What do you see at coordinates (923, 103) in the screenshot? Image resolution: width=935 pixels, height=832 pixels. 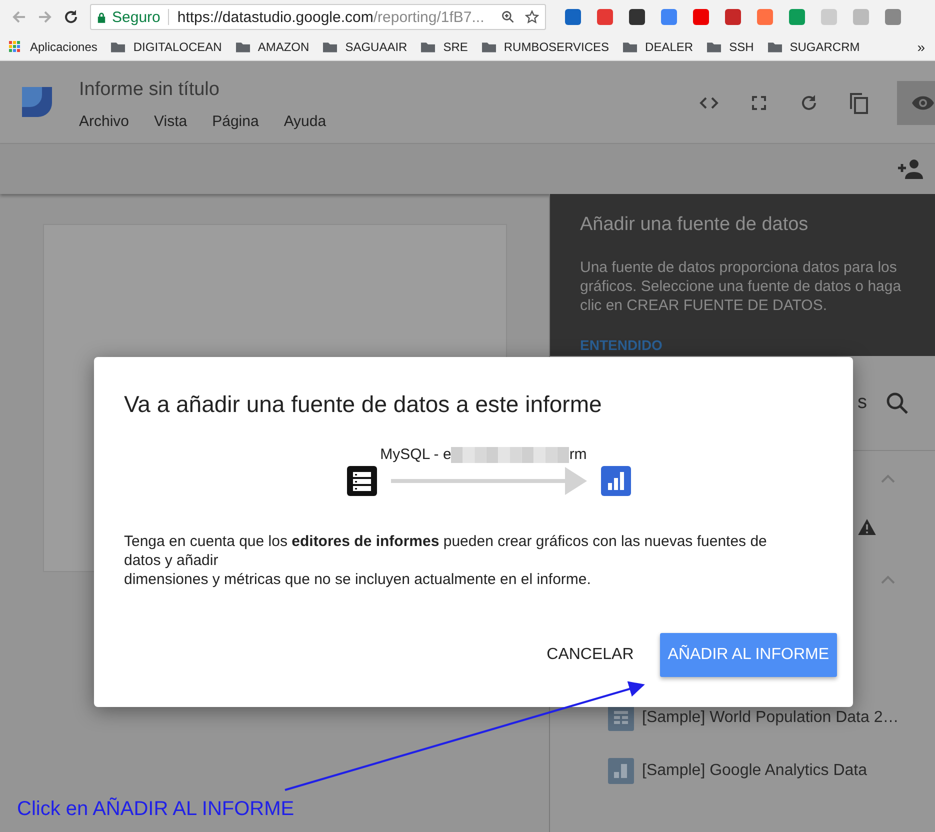 I see `eye-icon` at bounding box center [923, 103].